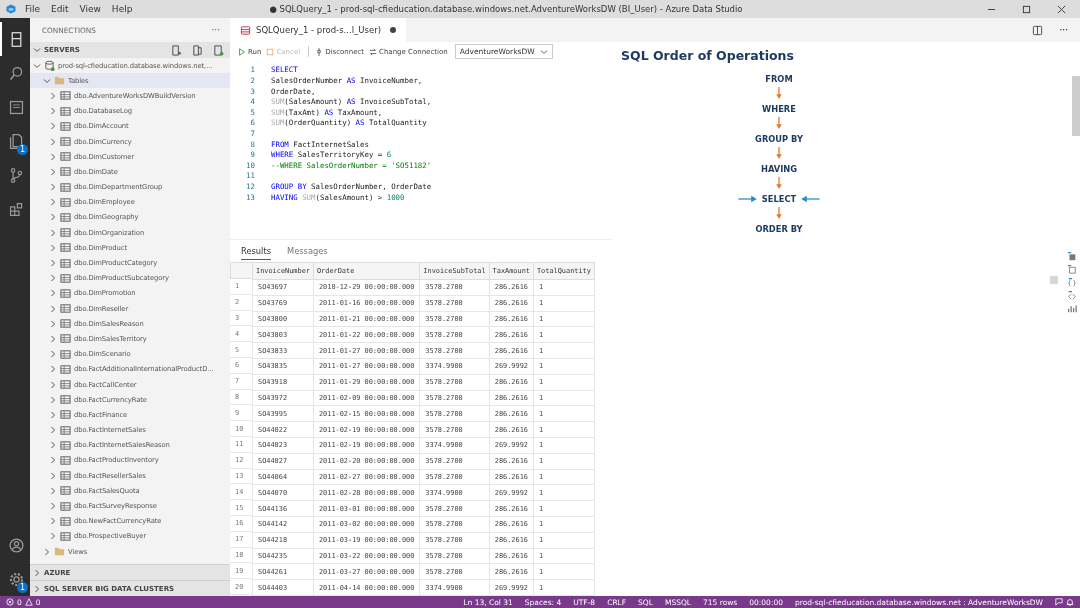  I want to click on chart-icon, so click(1072, 308).